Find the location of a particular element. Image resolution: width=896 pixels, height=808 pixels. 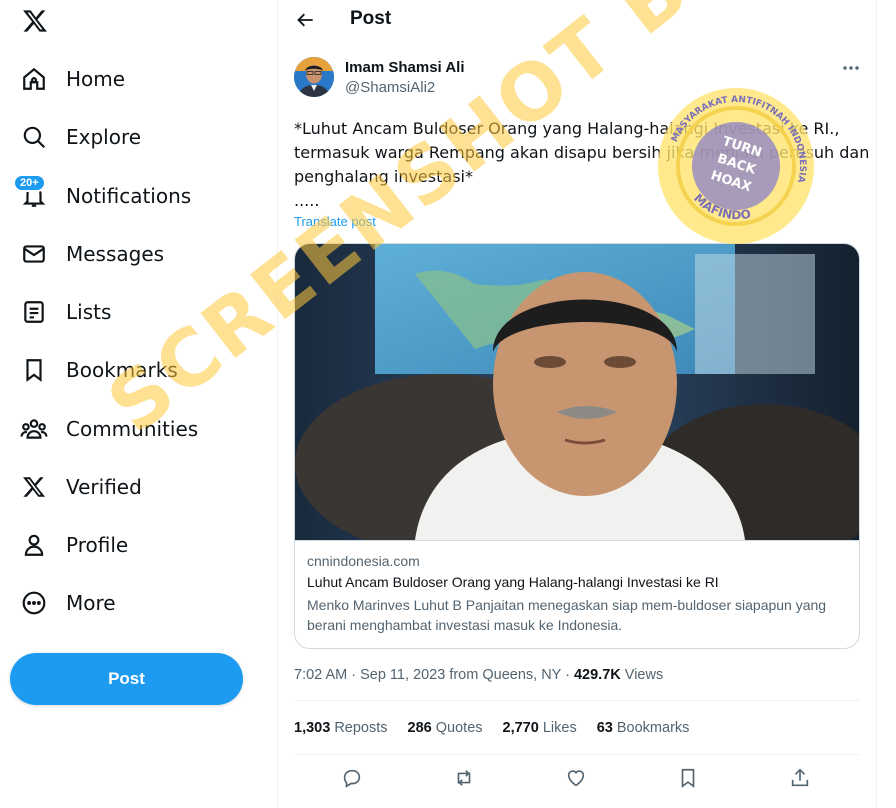

notification-badge: 20+ is located at coordinates (29, 183).